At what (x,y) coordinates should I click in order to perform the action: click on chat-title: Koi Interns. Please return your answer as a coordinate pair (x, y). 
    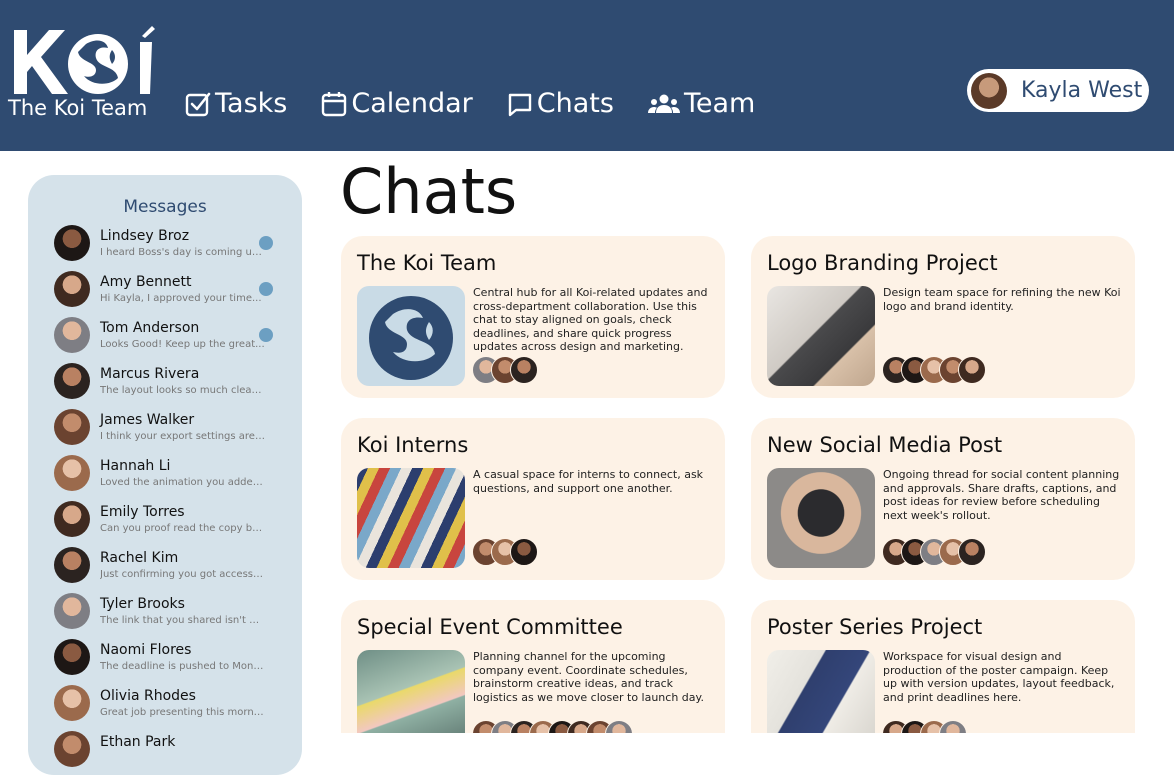
    Looking at the image, I should click on (413, 445).